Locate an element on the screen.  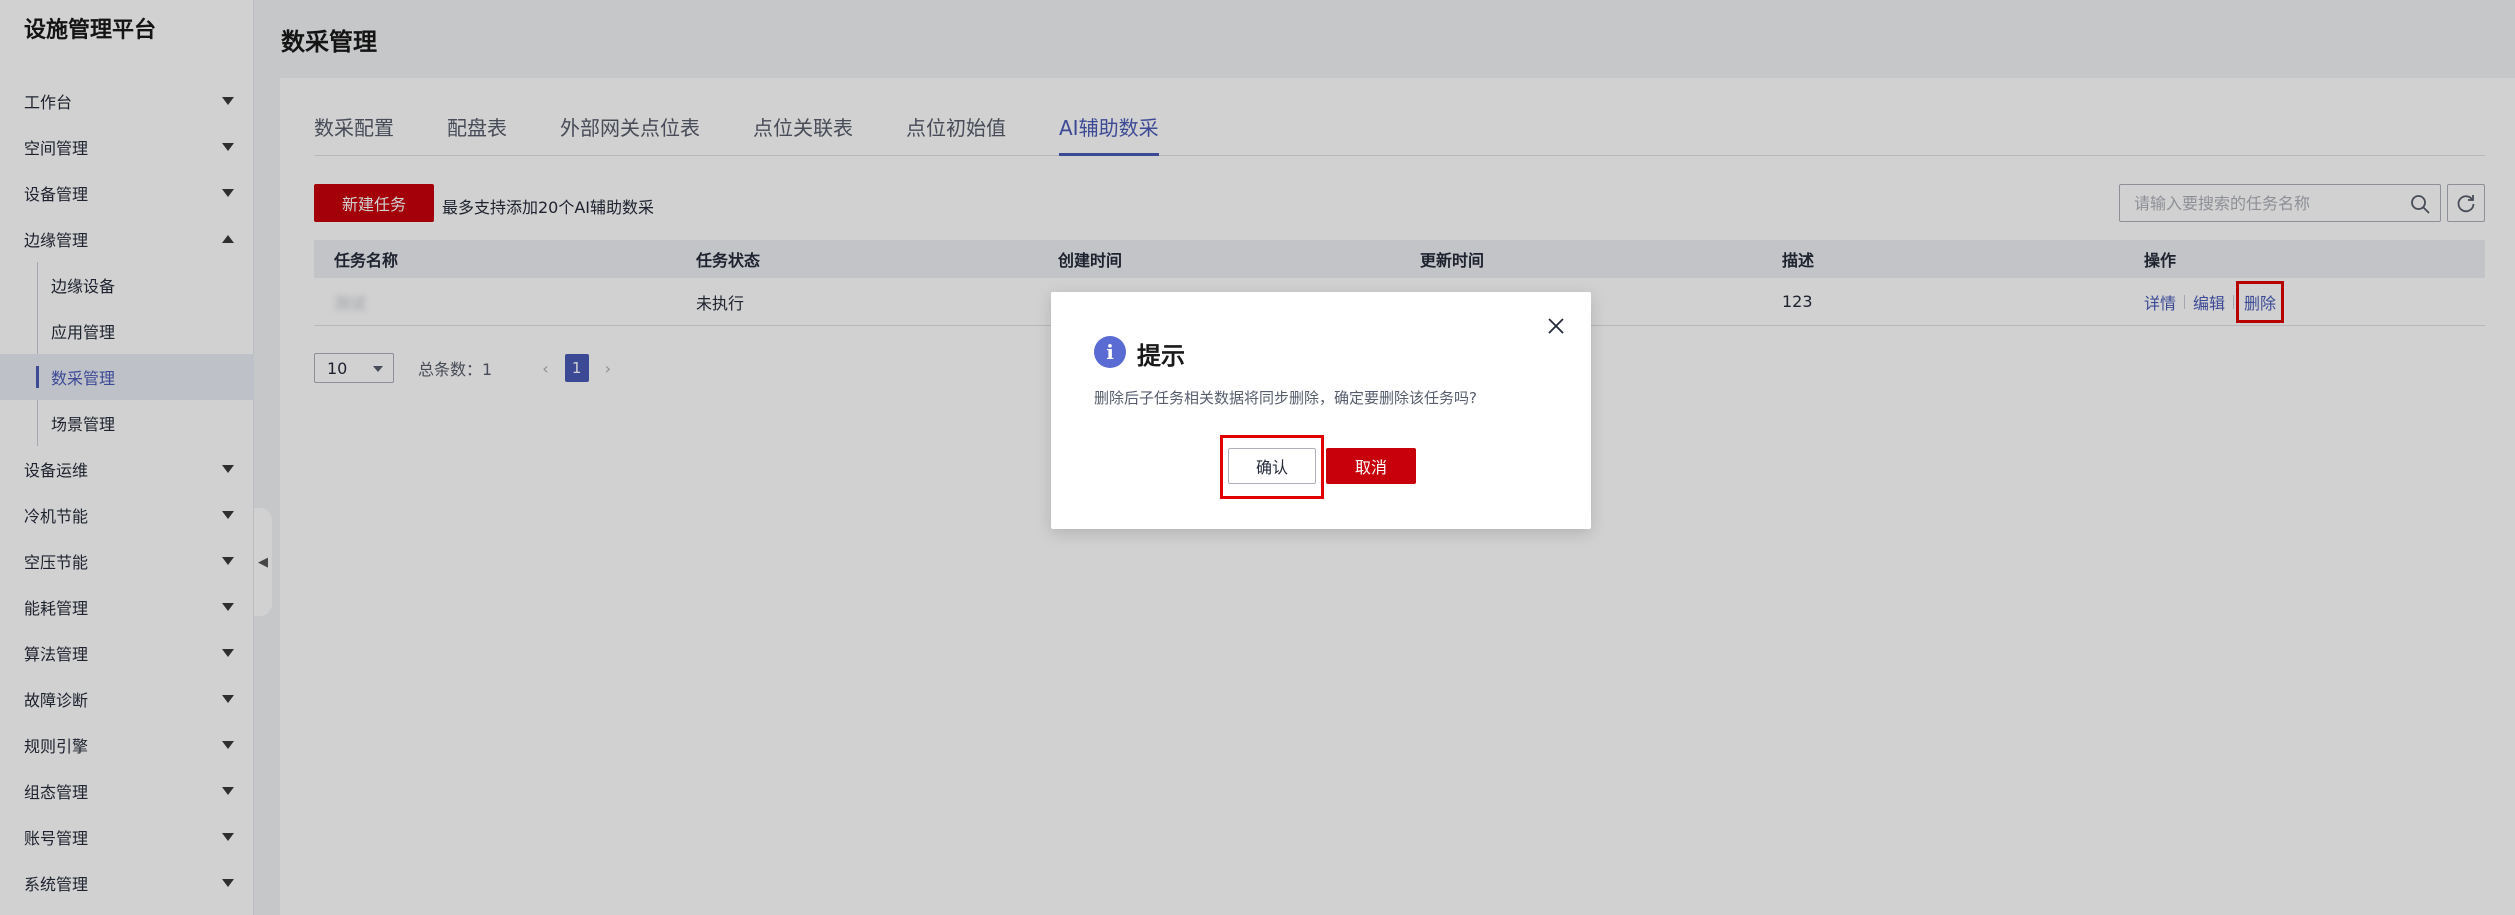
confirm-dialog: i 提示 删除后子任务相关数据将同步删除，确定要删除该任务吗? 确认 取消 is located at coordinates (1321, 410).